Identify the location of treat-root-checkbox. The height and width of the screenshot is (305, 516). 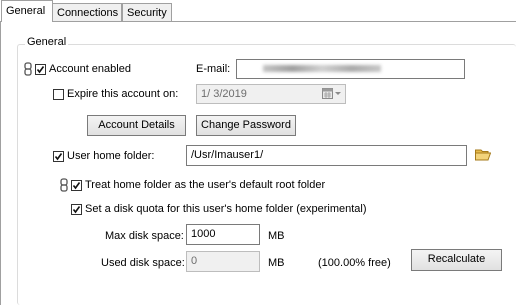
(76, 185).